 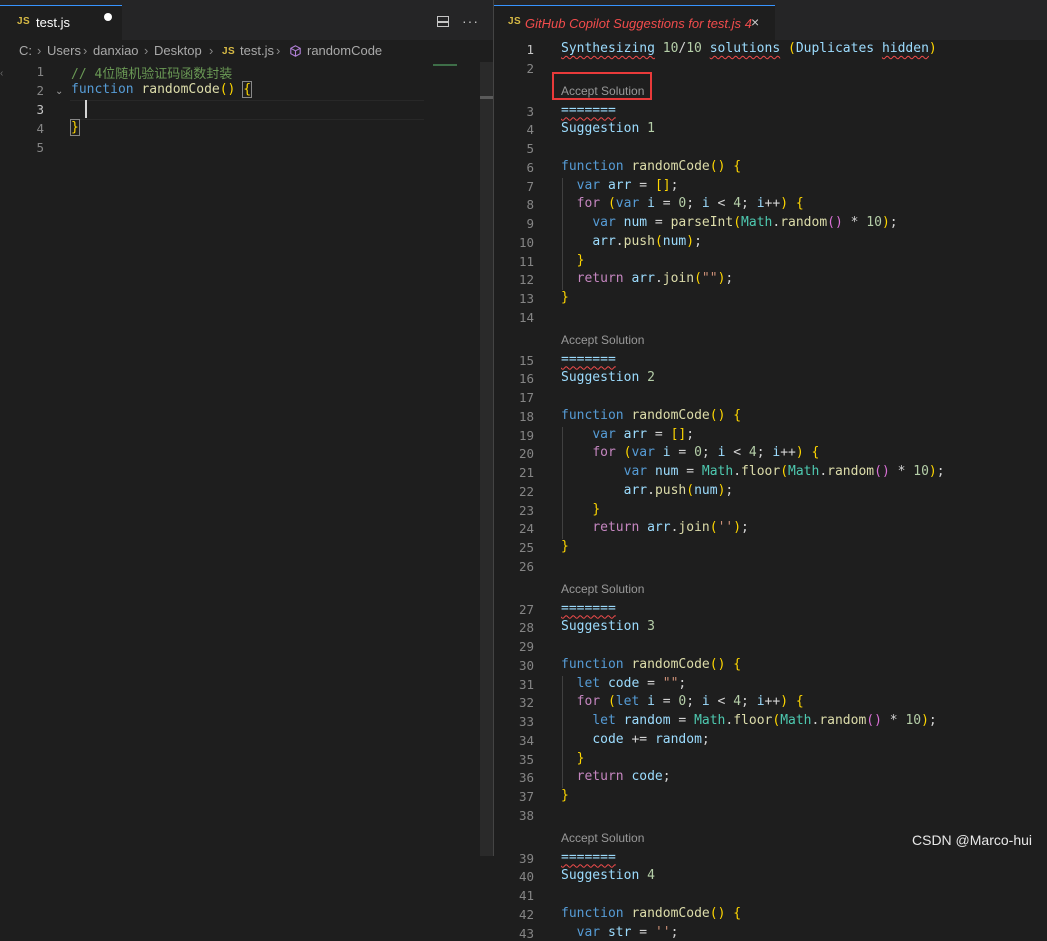 What do you see at coordinates (526, 397) in the screenshot?
I see `line-number: 17` at bounding box center [526, 397].